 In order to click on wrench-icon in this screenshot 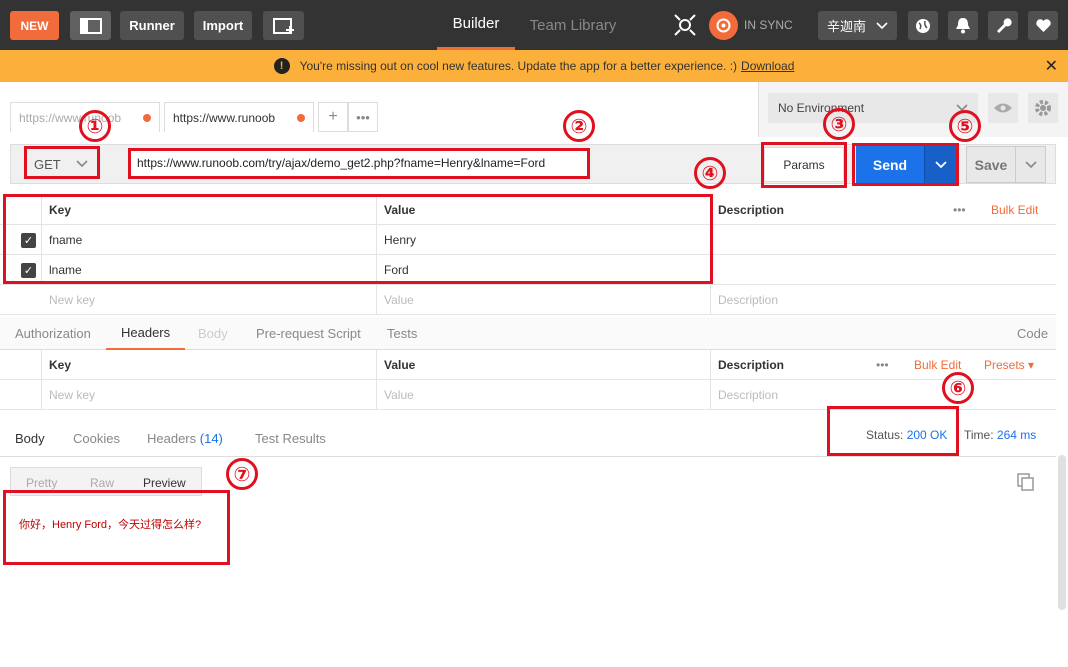, I will do `click(1004, 25)`.